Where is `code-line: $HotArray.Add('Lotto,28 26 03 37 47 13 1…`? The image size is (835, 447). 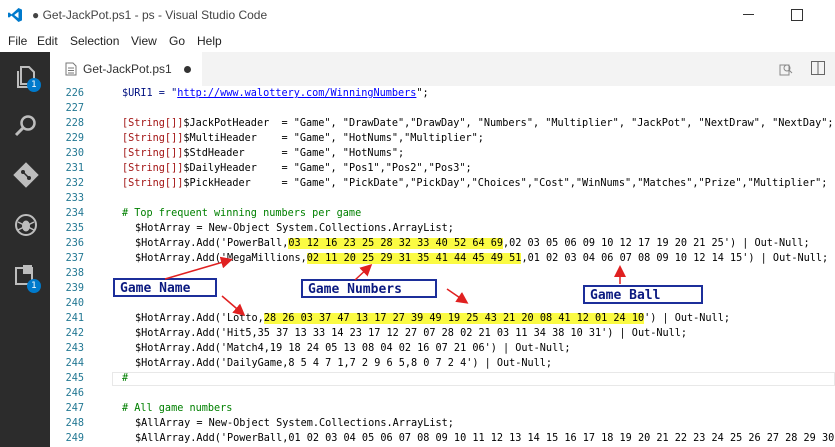
code-line: $HotArray.Add('Lotto,28 26 03 37 47 13 1… is located at coordinates (432, 318).